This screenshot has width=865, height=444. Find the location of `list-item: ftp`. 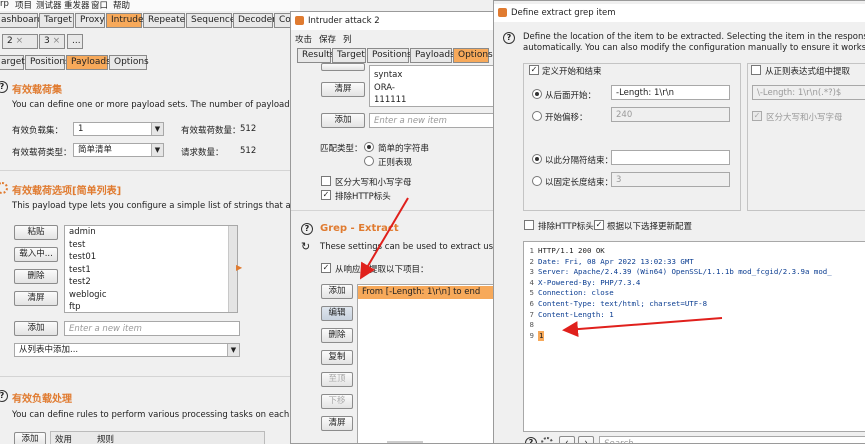

list-item: ftp is located at coordinates (151, 306).